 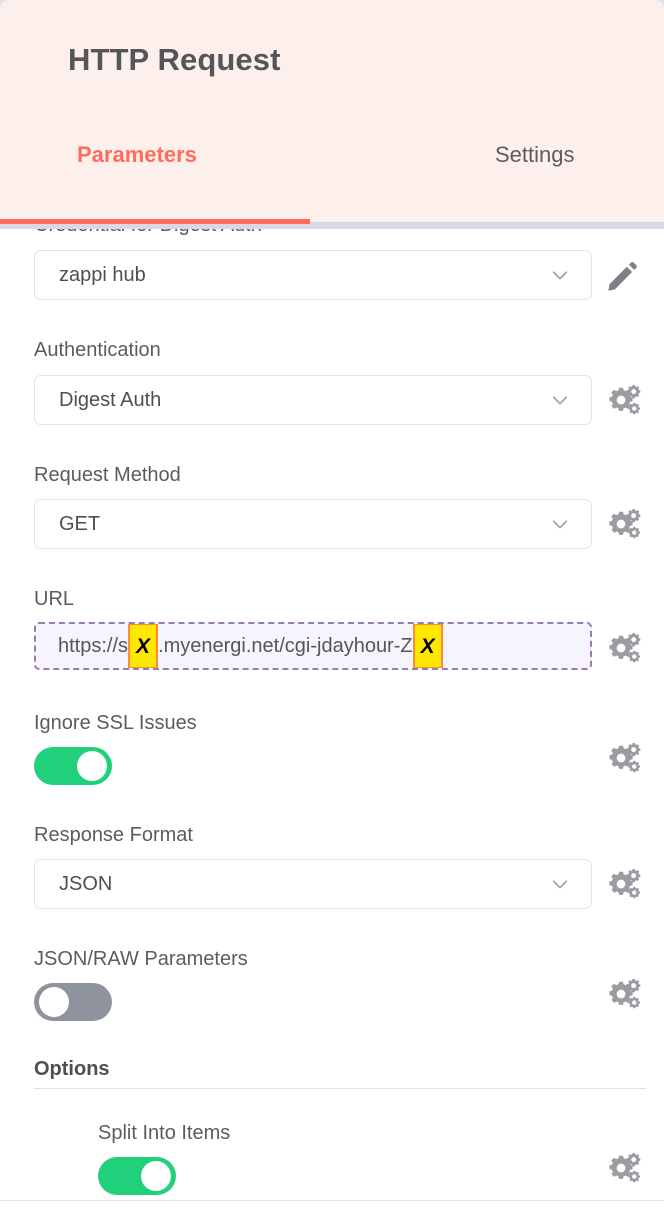 I want to click on url-redaction-1: X, so click(x=143, y=646).